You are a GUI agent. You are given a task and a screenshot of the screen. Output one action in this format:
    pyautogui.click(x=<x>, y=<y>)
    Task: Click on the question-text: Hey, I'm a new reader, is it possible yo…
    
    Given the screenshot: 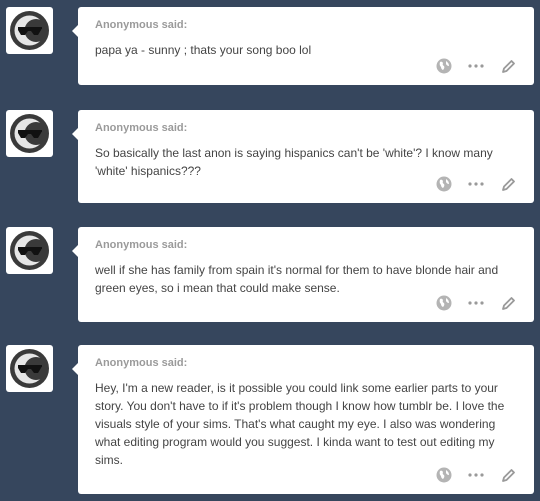 What is the action you would take?
    pyautogui.click(x=300, y=424)
    